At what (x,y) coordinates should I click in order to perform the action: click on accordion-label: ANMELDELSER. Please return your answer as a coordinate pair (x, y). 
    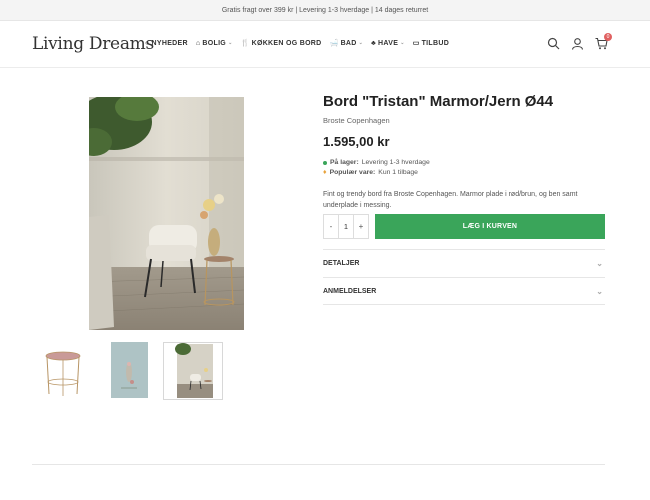
    Looking at the image, I should click on (350, 291).